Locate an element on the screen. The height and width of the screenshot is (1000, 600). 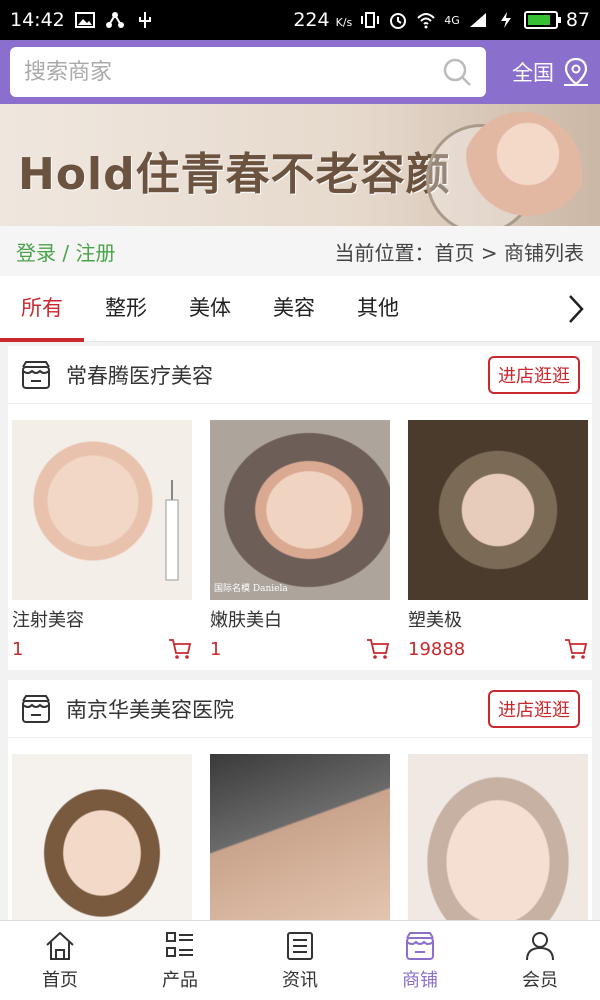
tabbar-shops-label: 商铺 is located at coordinates (420, 980).